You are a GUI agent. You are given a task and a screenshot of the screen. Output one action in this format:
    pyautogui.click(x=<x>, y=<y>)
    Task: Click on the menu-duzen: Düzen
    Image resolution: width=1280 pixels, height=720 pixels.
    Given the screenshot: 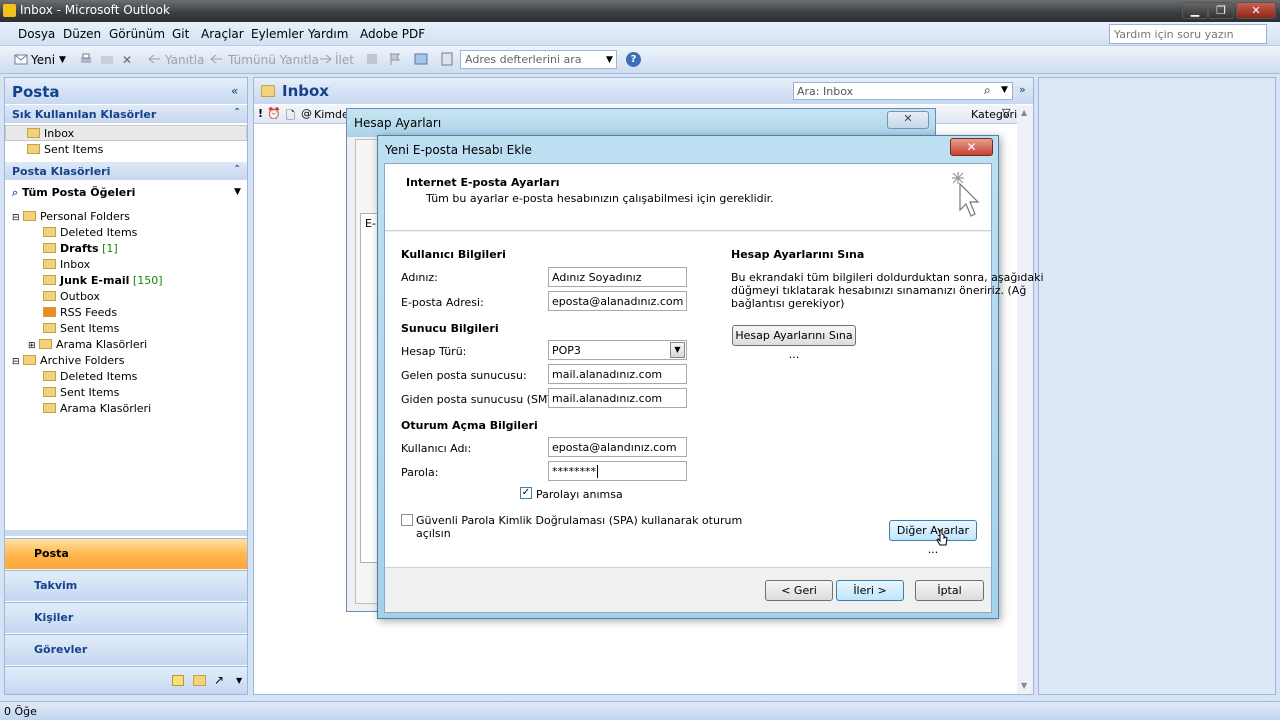 What is the action you would take?
    pyautogui.click(x=82, y=34)
    